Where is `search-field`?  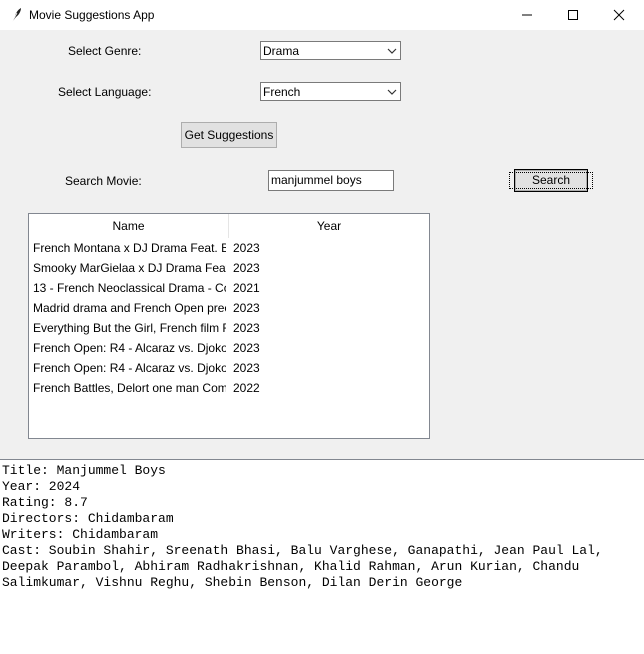
search-field is located at coordinates (331, 180).